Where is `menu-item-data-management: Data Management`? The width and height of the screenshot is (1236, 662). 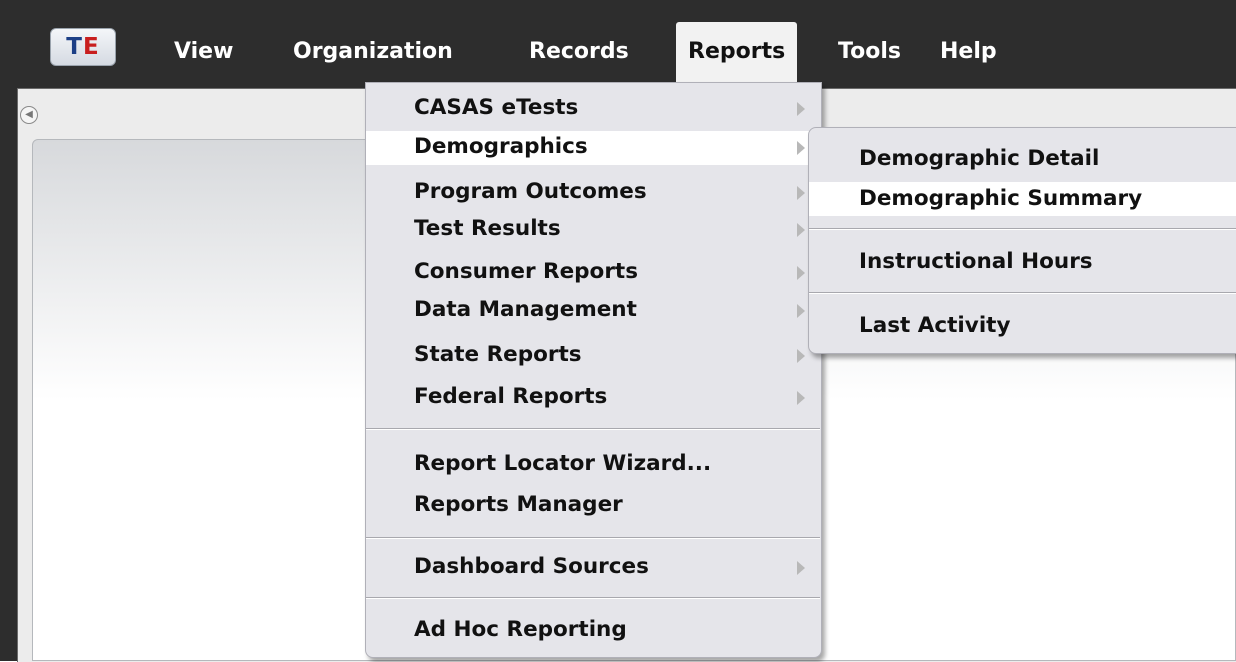 menu-item-data-management: Data Management is located at coordinates (593, 311).